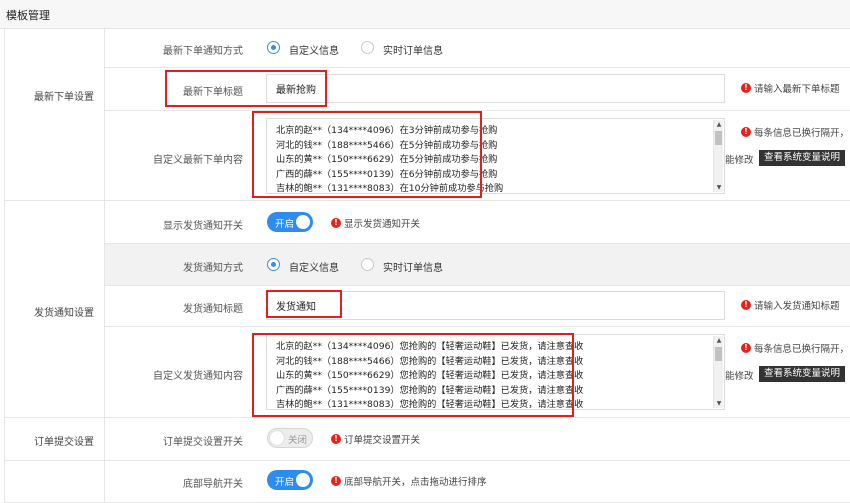  What do you see at coordinates (425, 14) in the screenshot?
I see `page-header: 模板管理` at bounding box center [425, 14].